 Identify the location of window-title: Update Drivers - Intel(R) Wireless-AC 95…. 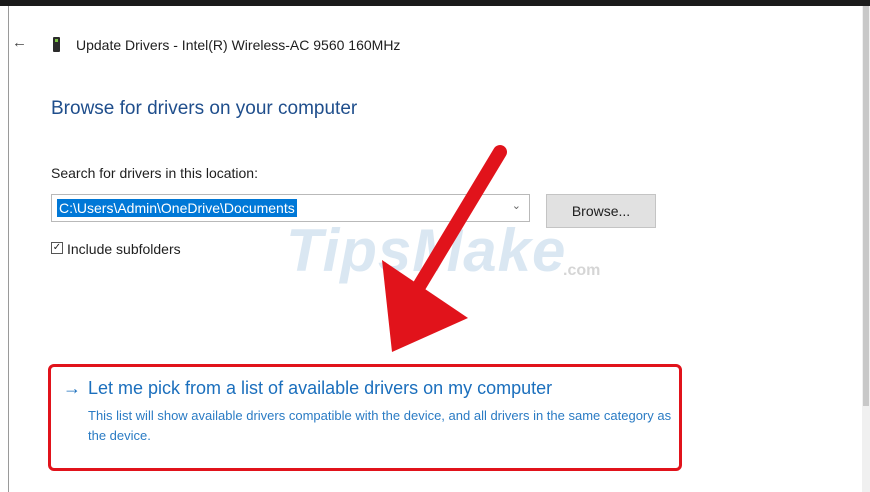
(238, 45).